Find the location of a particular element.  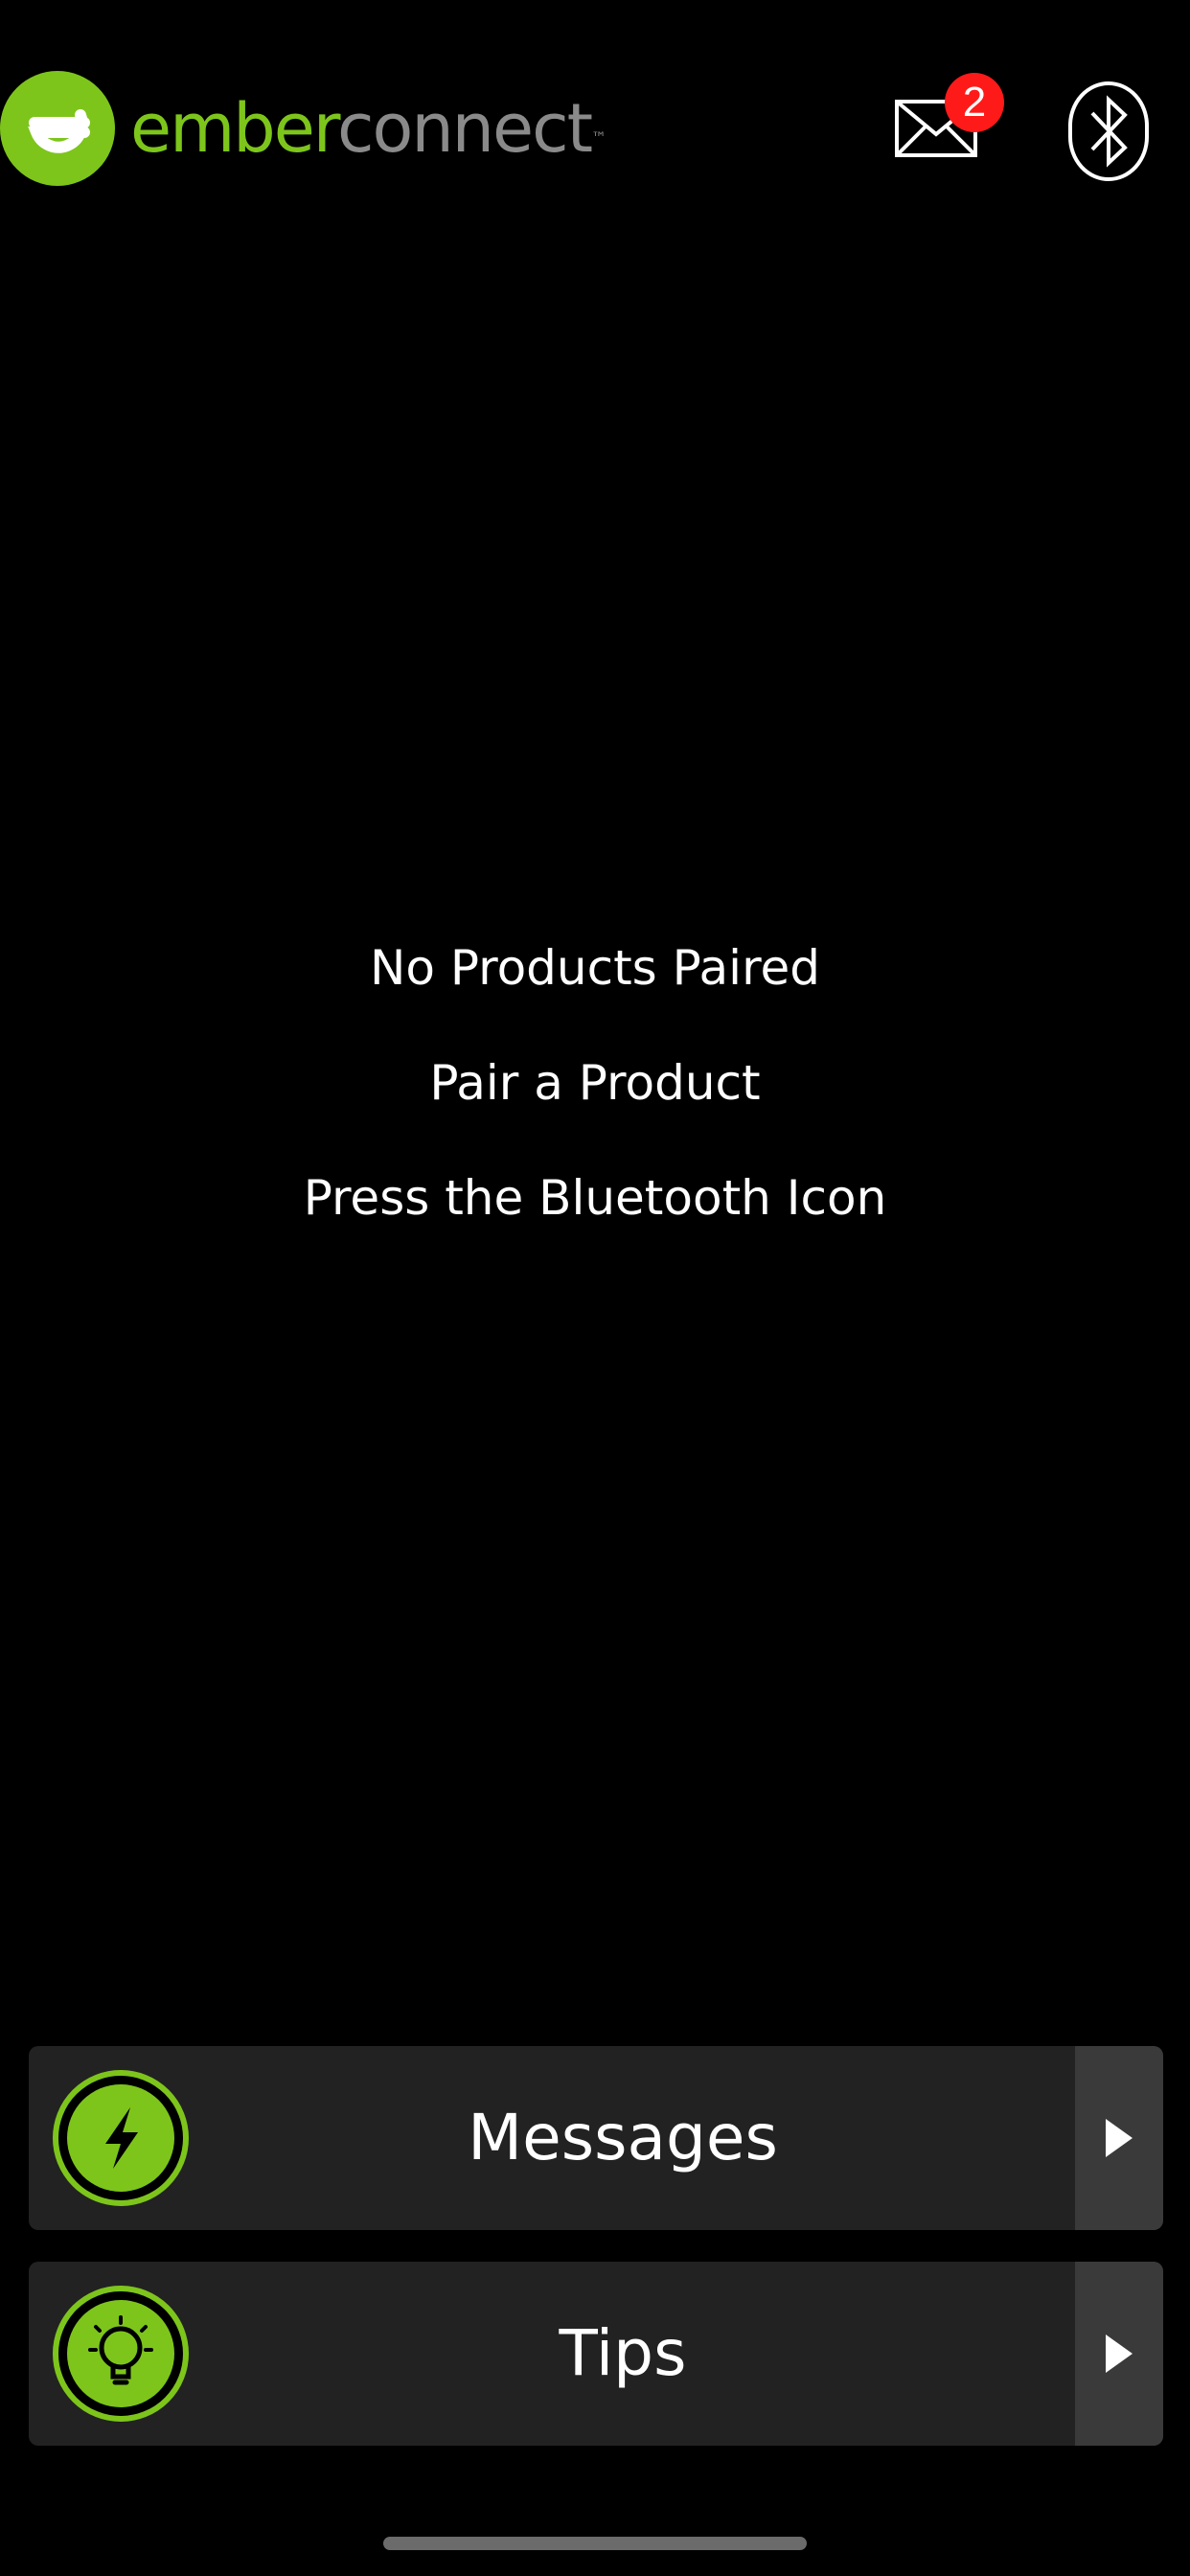

app-header: emberconnect™ 2 is located at coordinates (595, 125).